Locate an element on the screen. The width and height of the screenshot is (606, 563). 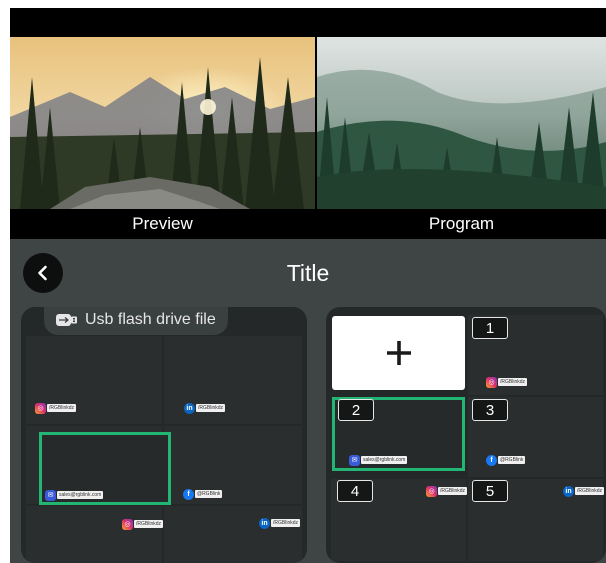
slot-number-2: 2 is located at coordinates (356, 410).